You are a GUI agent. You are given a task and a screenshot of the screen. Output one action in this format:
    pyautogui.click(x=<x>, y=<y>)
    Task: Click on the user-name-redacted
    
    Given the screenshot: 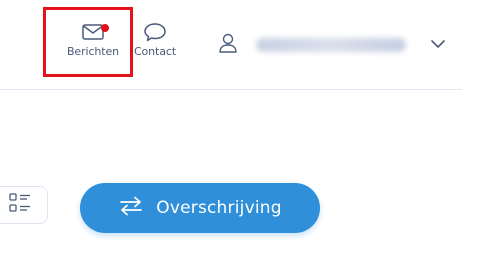 What is the action you would take?
    pyautogui.click(x=331, y=45)
    